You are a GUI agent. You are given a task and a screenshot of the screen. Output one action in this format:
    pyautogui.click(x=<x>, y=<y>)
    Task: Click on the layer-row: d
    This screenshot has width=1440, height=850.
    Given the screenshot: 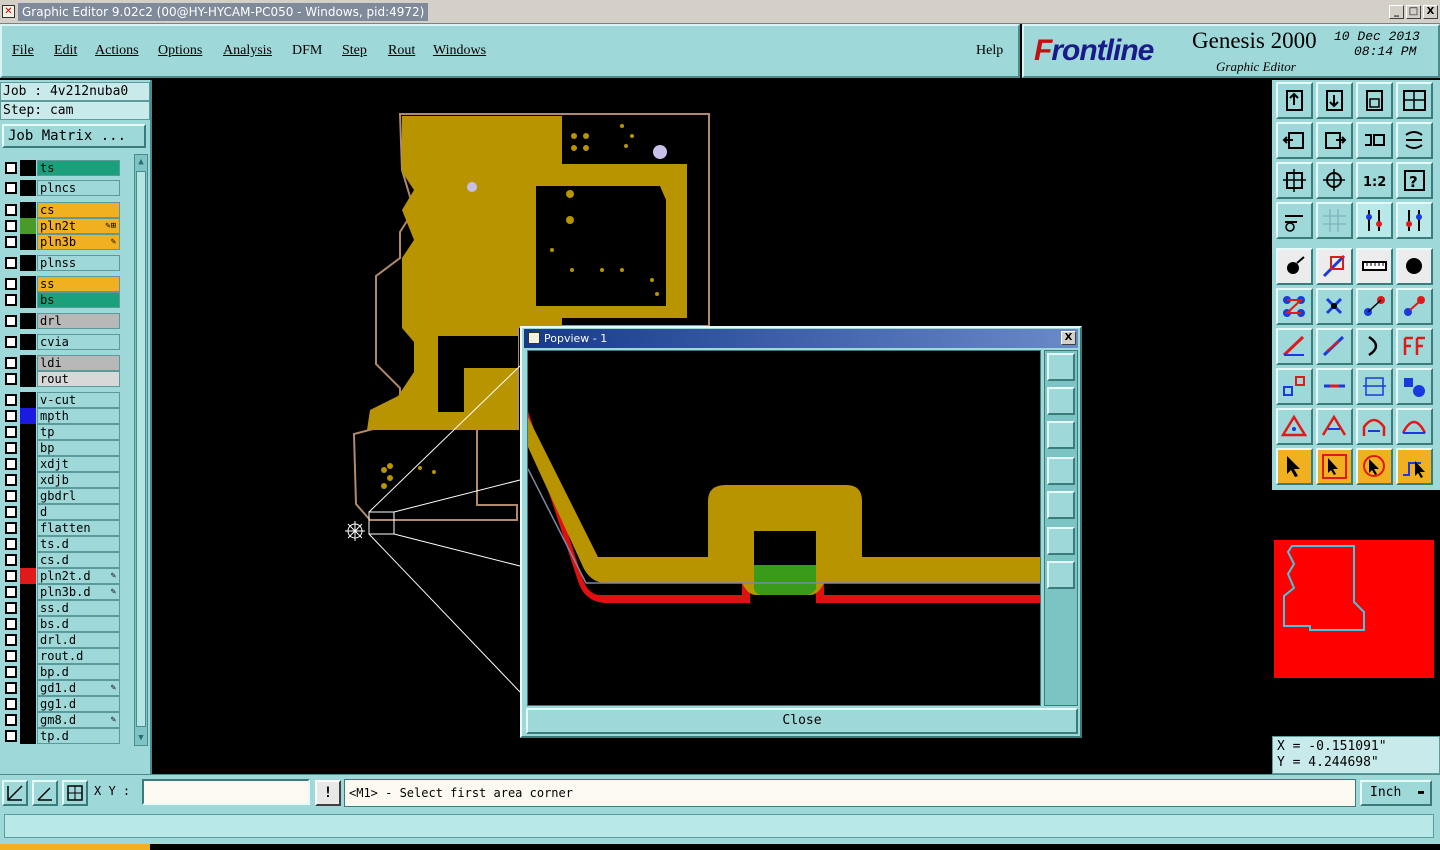 What is the action you would take?
    pyautogui.click(x=61, y=512)
    